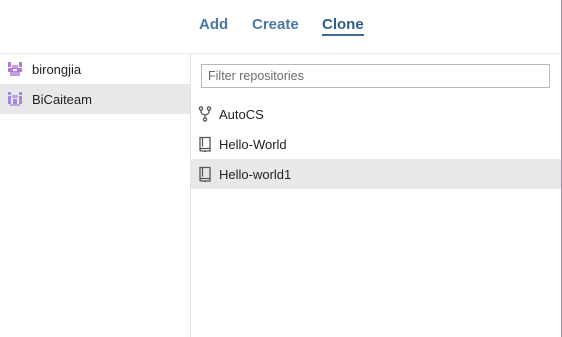  What do you see at coordinates (376, 144) in the screenshot?
I see `repo-item-hello-world: Hello-World` at bounding box center [376, 144].